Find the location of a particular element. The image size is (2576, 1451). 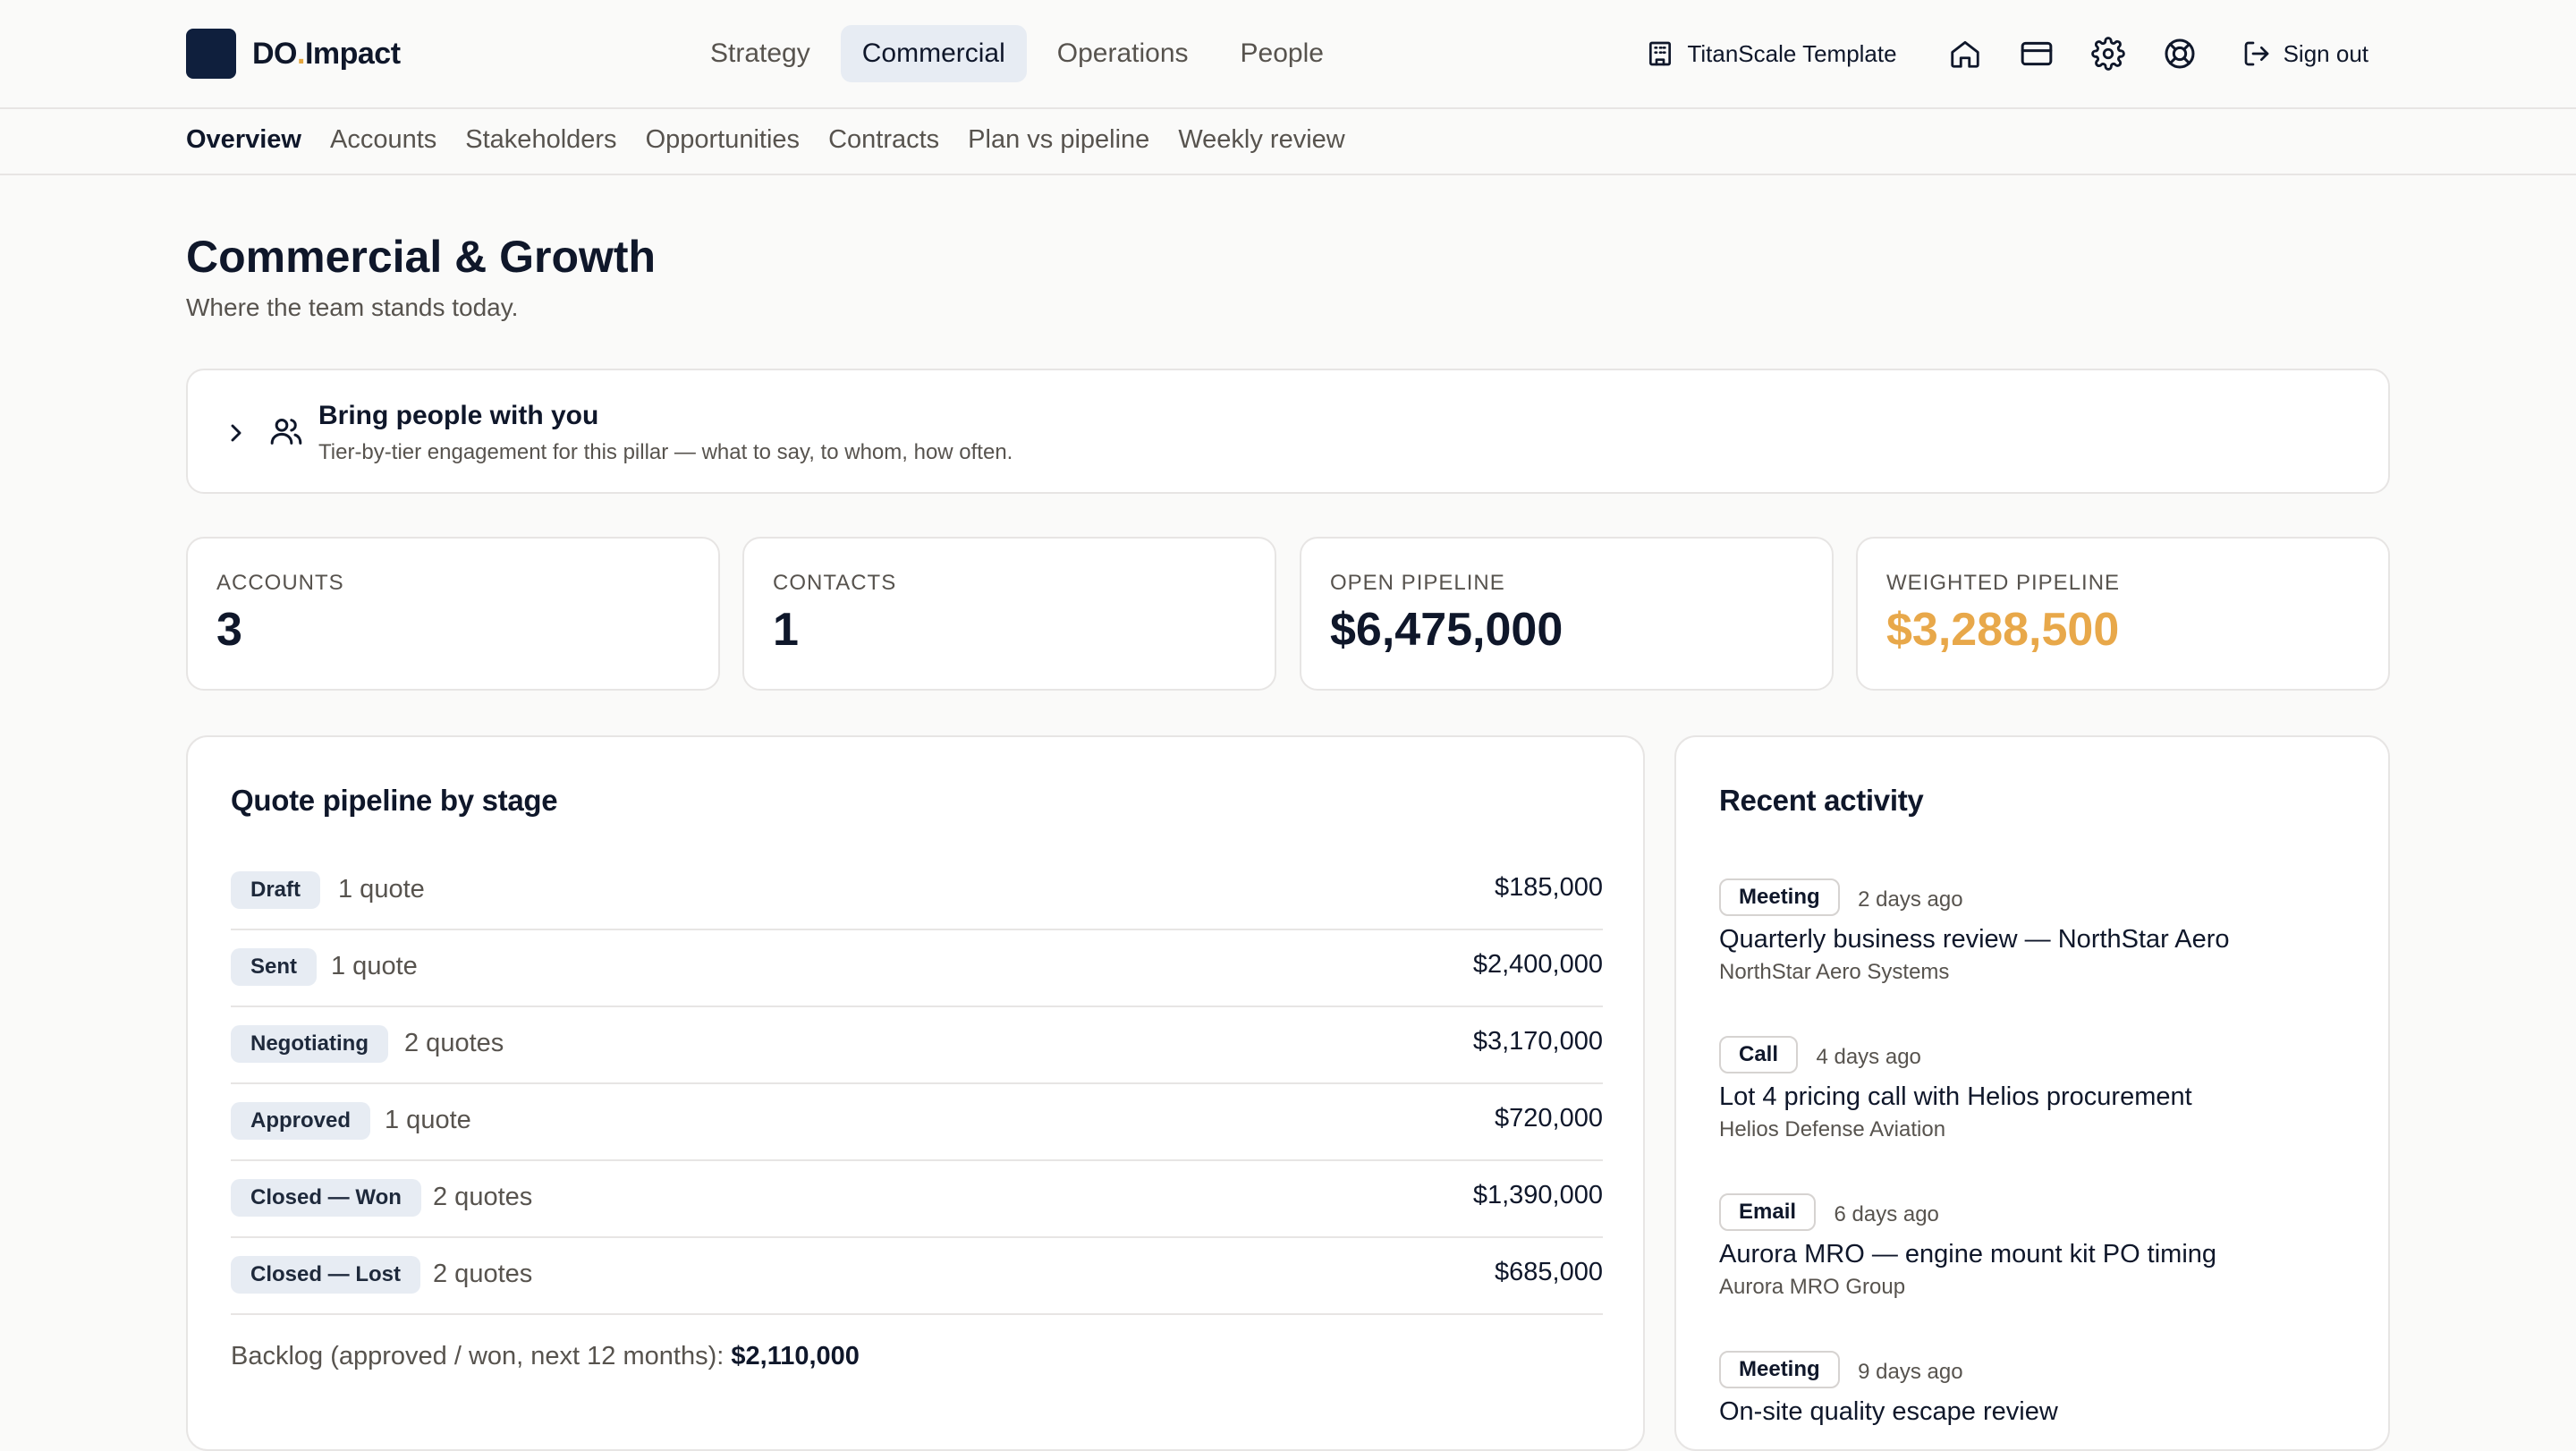

banner-title: Bring people with you is located at coordinates (458, 415).